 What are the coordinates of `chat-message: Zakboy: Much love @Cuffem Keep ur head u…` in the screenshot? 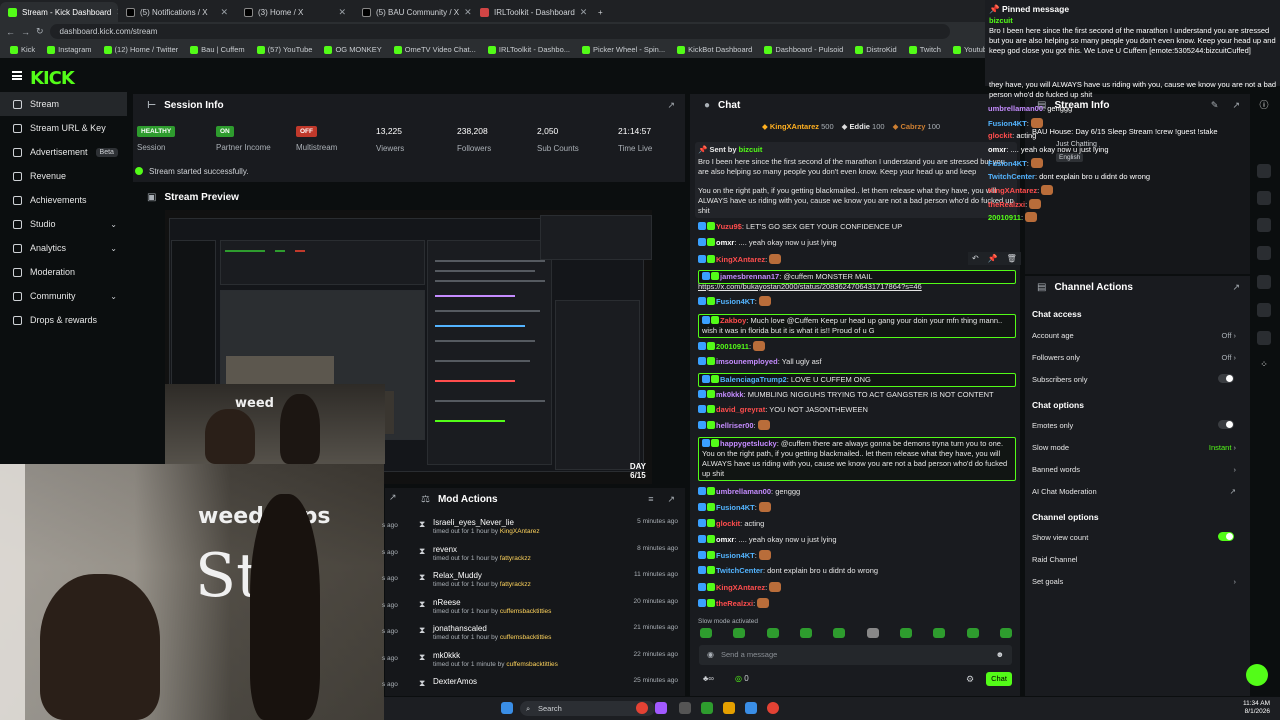 It's located at (857, 326).